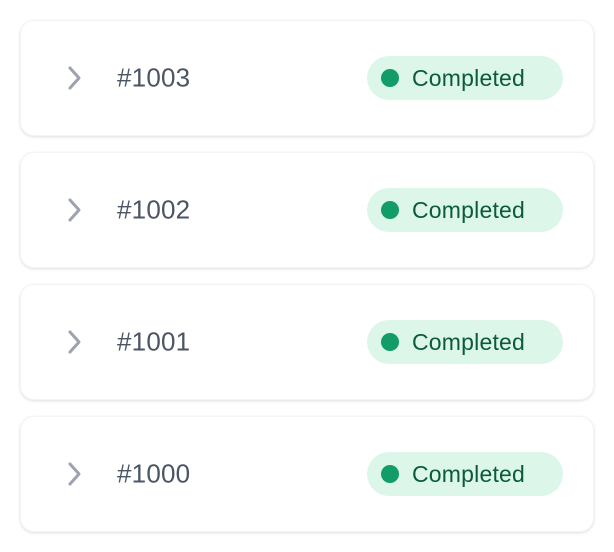  I want to click on order-id: #1001, so click(154, 341).